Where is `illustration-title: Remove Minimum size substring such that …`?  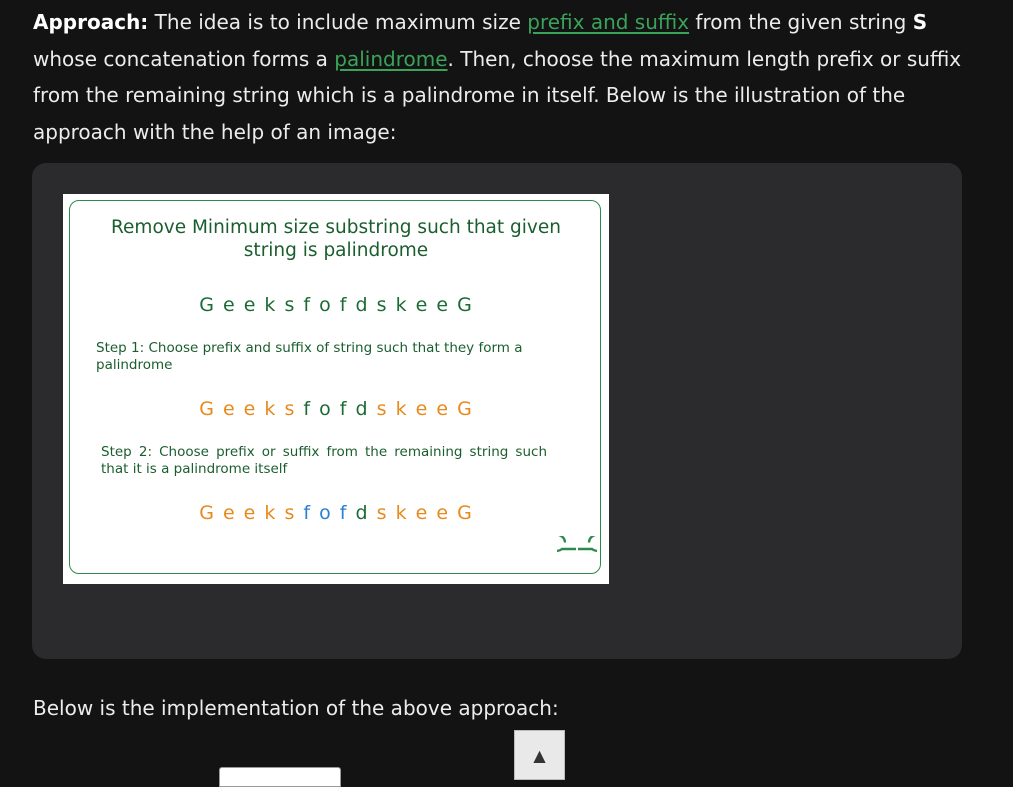
illustration-title: Remove Minimum size substring such that … is located at coordinates (336, 239).